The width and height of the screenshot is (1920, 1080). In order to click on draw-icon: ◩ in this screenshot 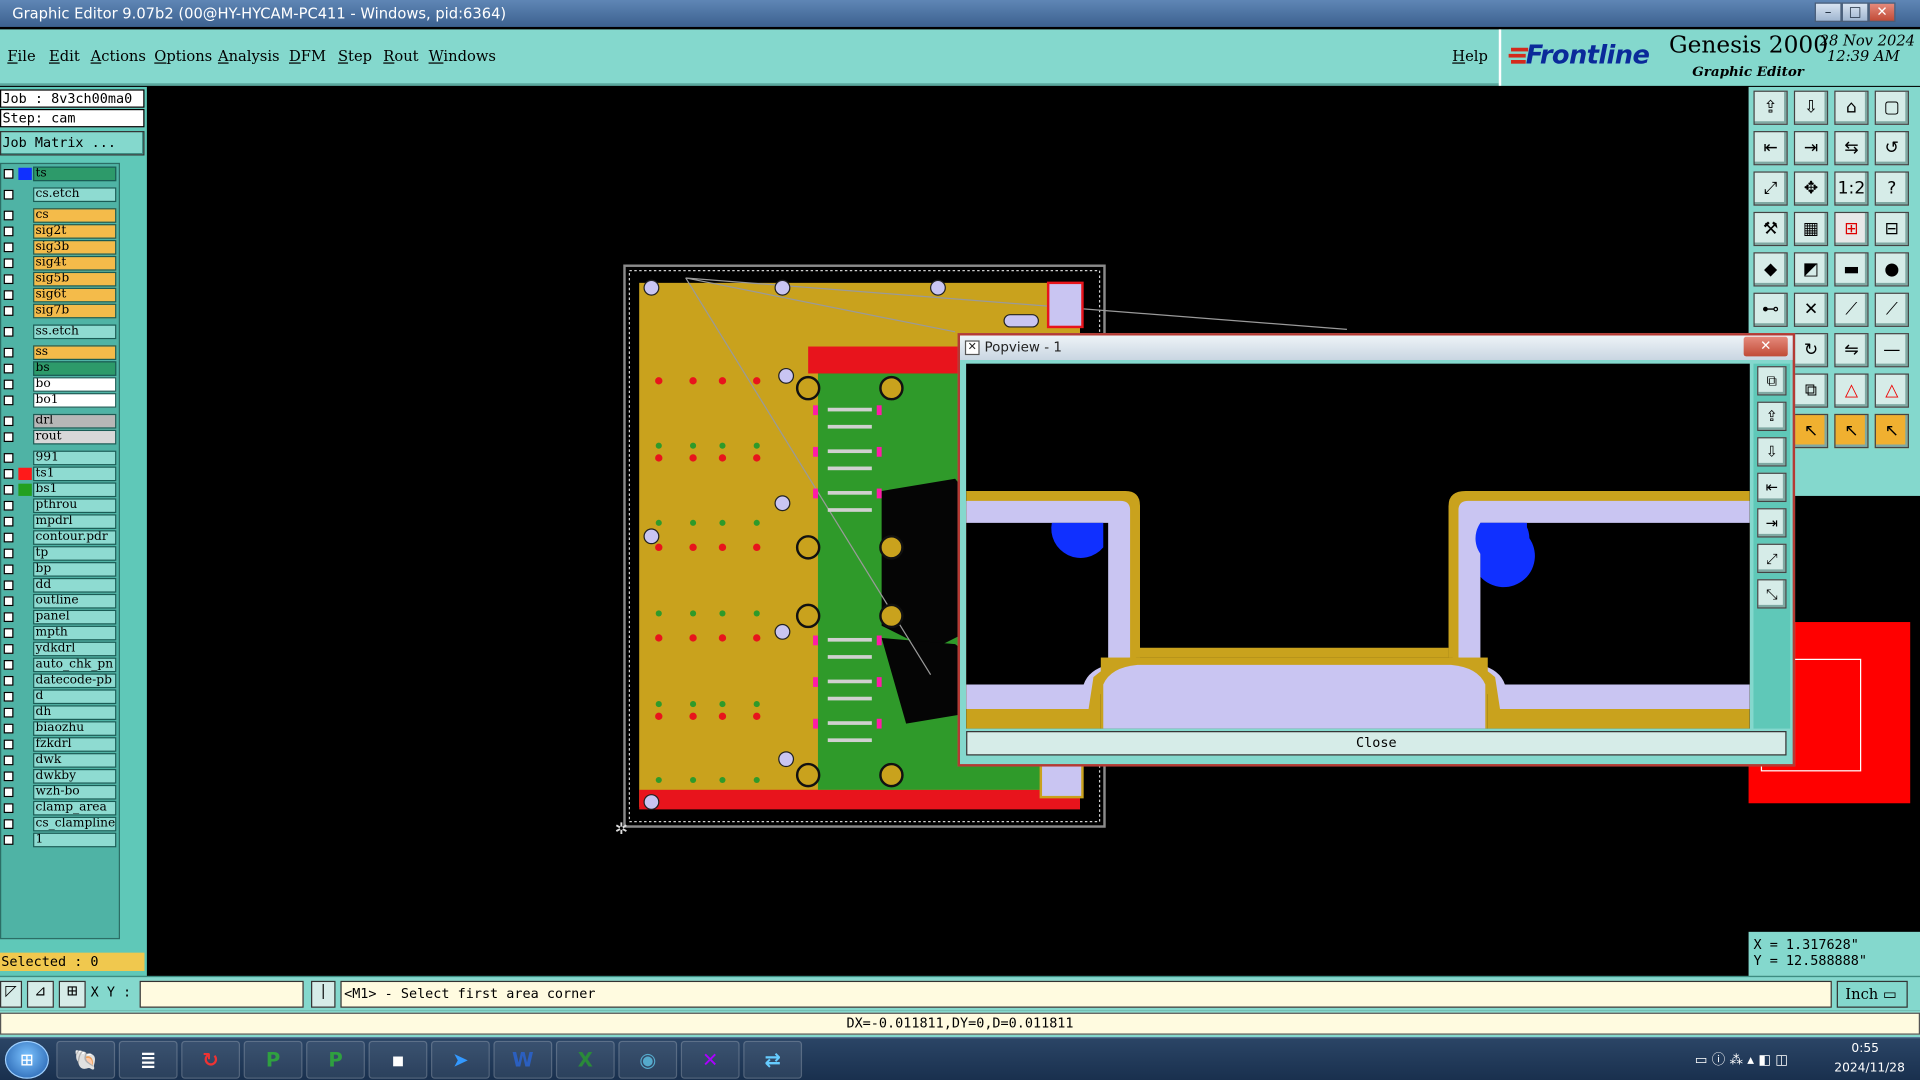, I will do `click(1811, 269)`.